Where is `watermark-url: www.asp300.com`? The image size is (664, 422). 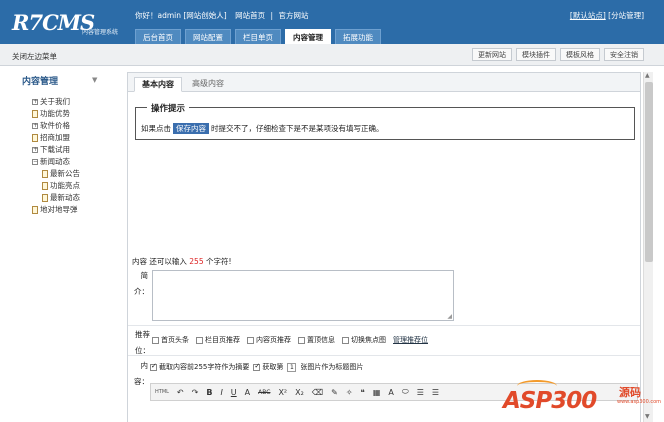
watermark-url: www.asp300.com is located at coordinates (639, 402).